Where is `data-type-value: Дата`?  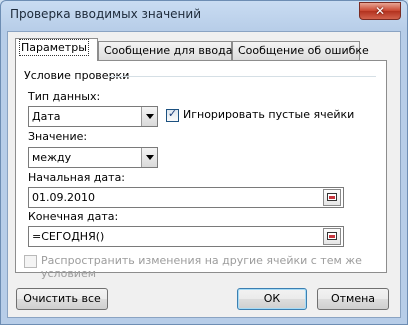
data-type-value: Дата is located at coordinates (46, 116).